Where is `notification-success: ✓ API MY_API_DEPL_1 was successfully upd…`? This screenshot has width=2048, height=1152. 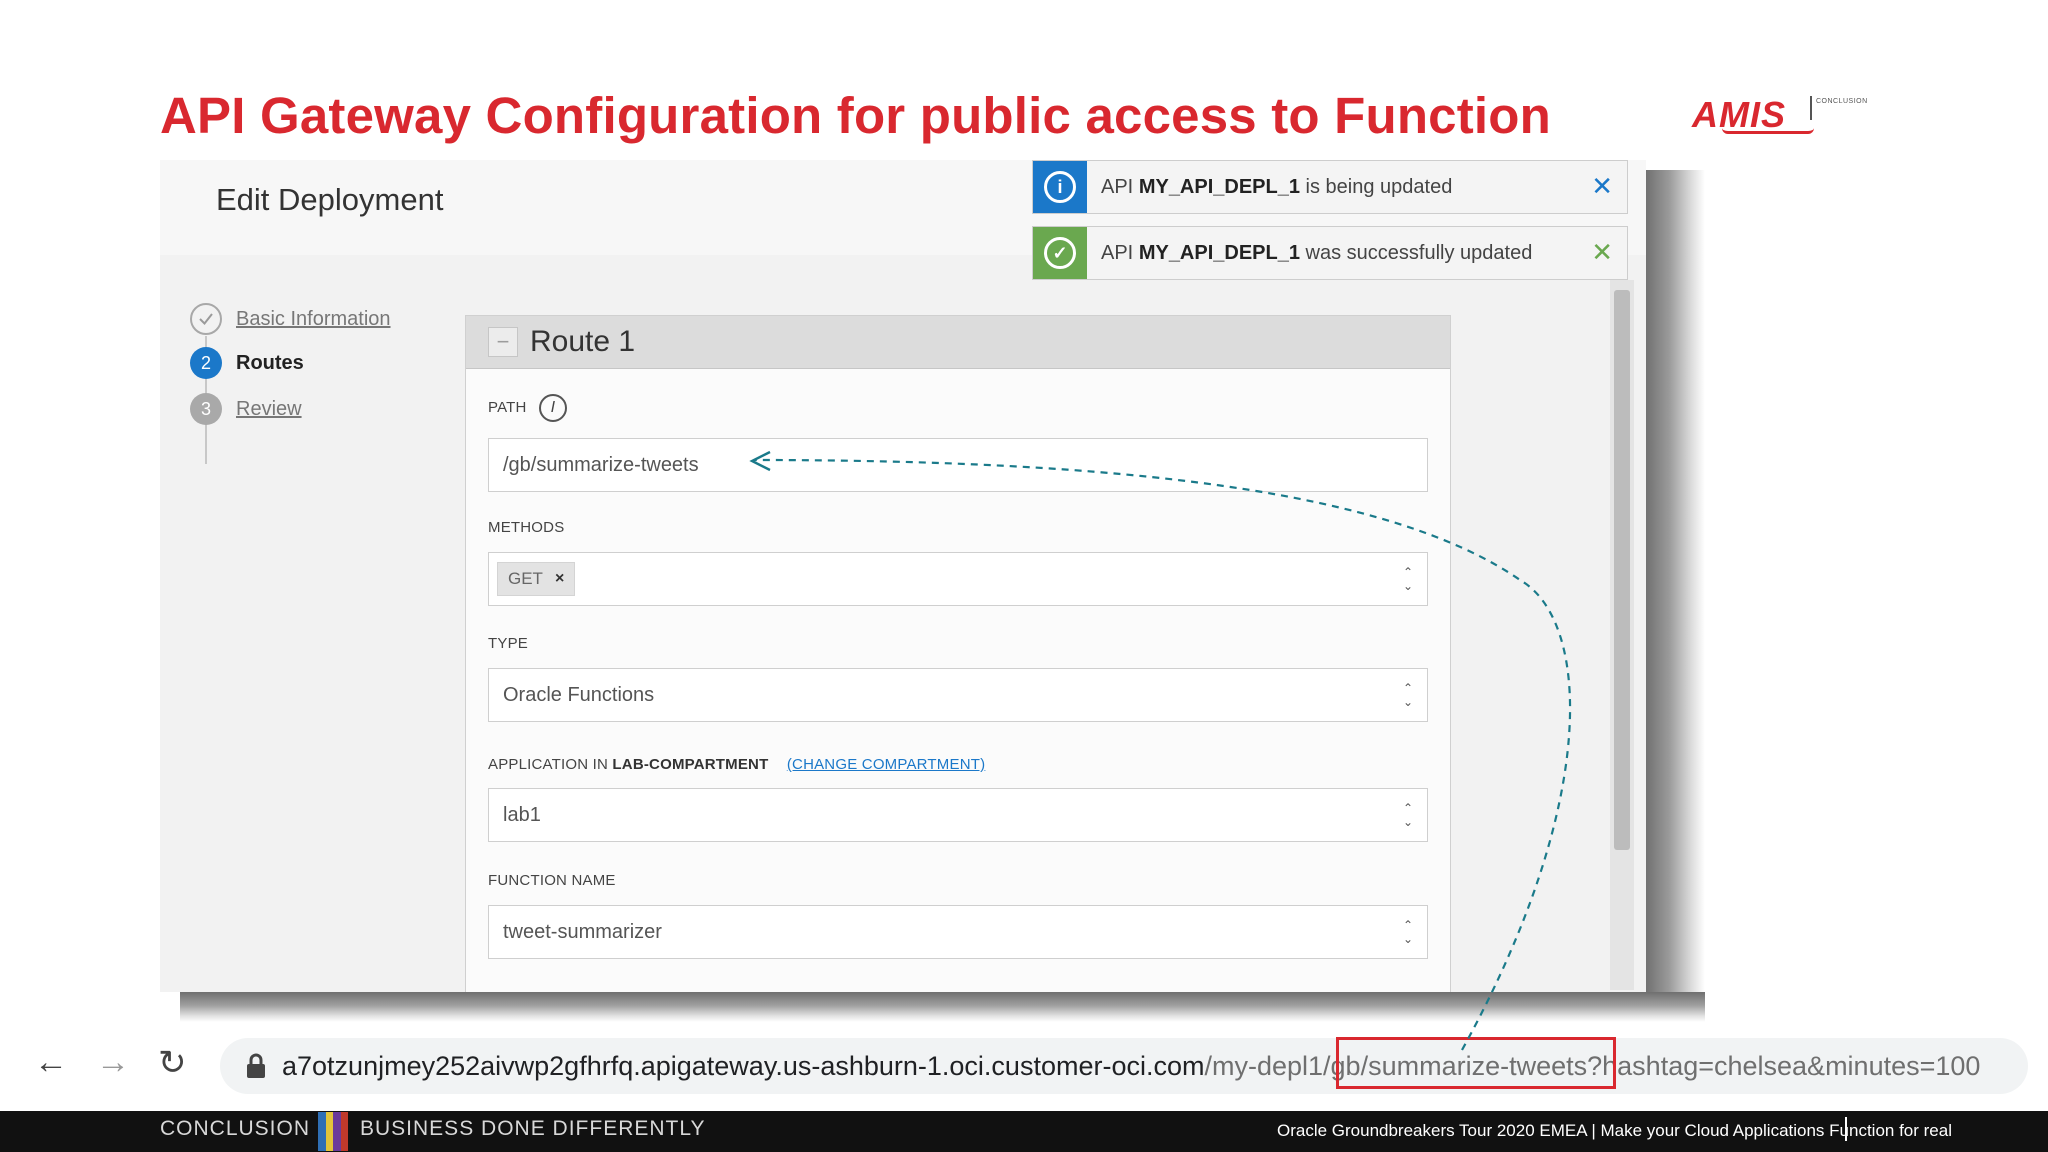
notification-success: ✓ API MY_API_DEPL_1 was successfully upd… is located at coordinates (1330, 253).